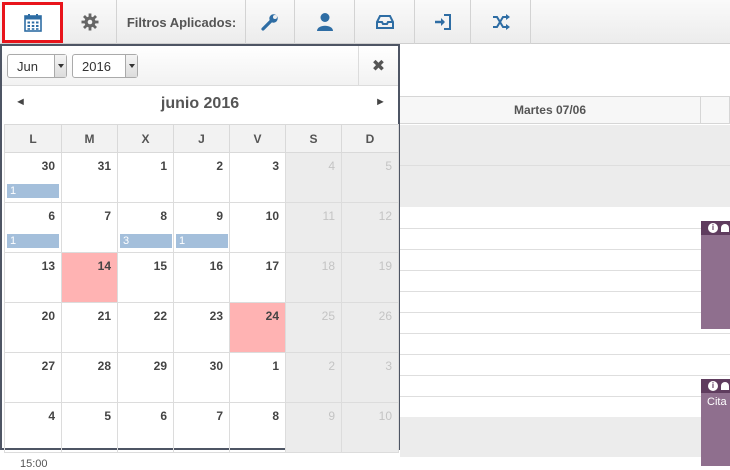  What do you see at coordinates (201, 377) in the screenshot?
I see `calendar-day-cell: 30` at bounding box center [201, 377].